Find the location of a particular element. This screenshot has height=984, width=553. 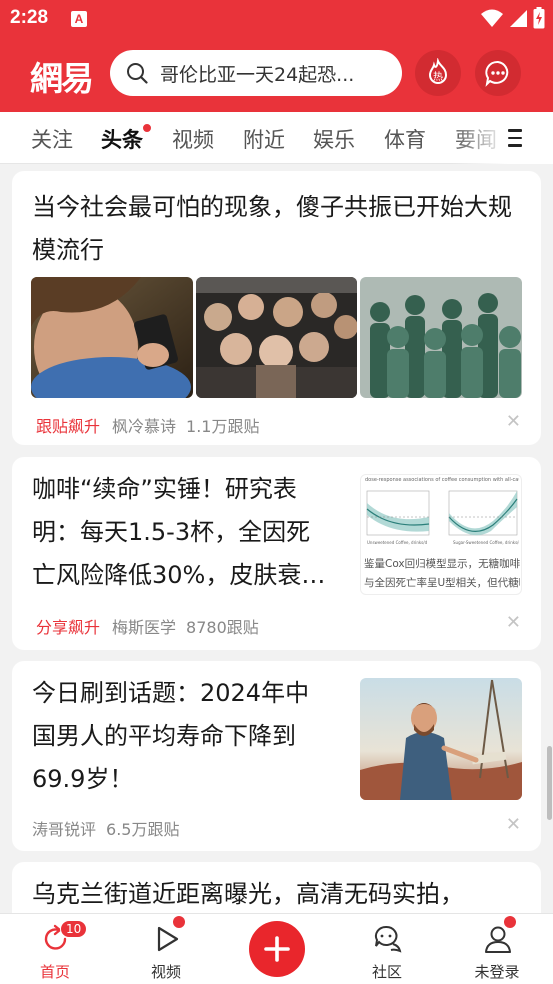

tab-entertainment: 娱乐 is located at coordinates (334, 139).